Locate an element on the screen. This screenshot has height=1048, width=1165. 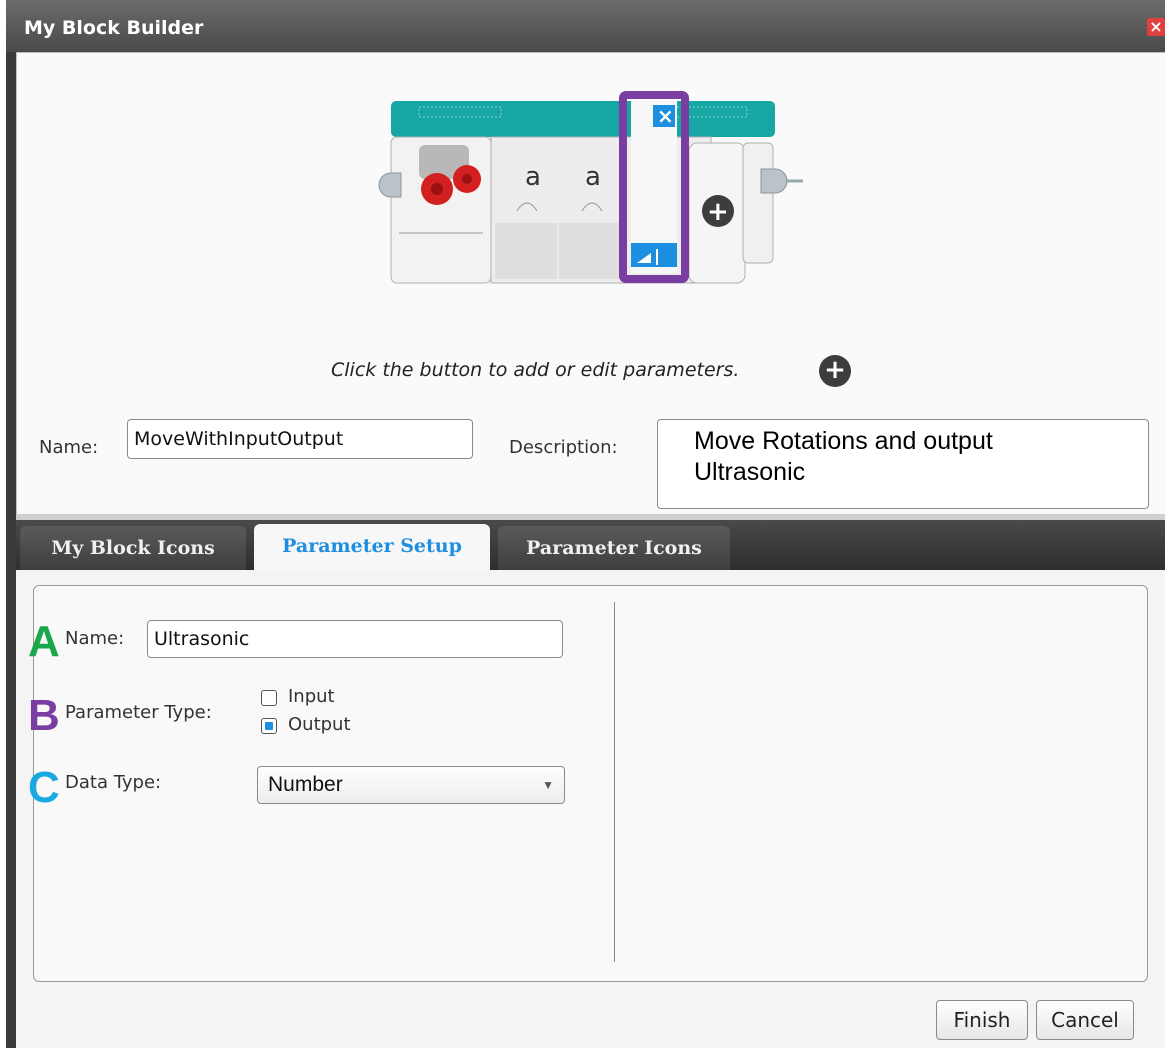
marker-b: B is located at coordinates (44, 715).